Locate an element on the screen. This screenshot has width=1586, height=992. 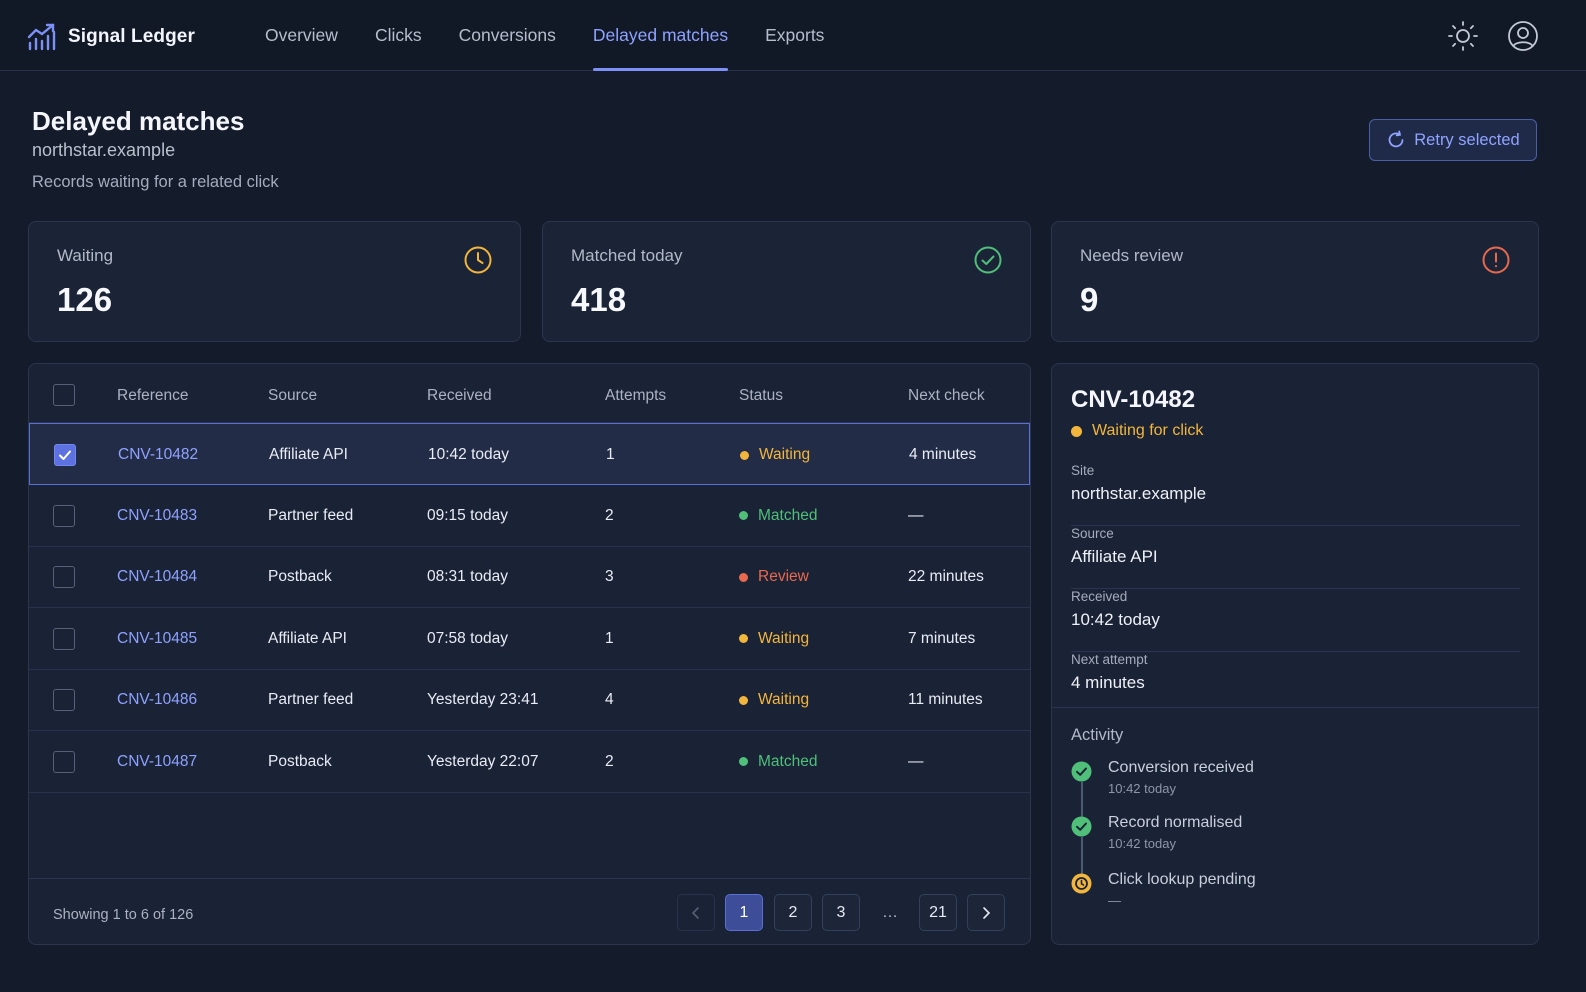
source-cell: Partner feed is located at coordinates (311, 699).